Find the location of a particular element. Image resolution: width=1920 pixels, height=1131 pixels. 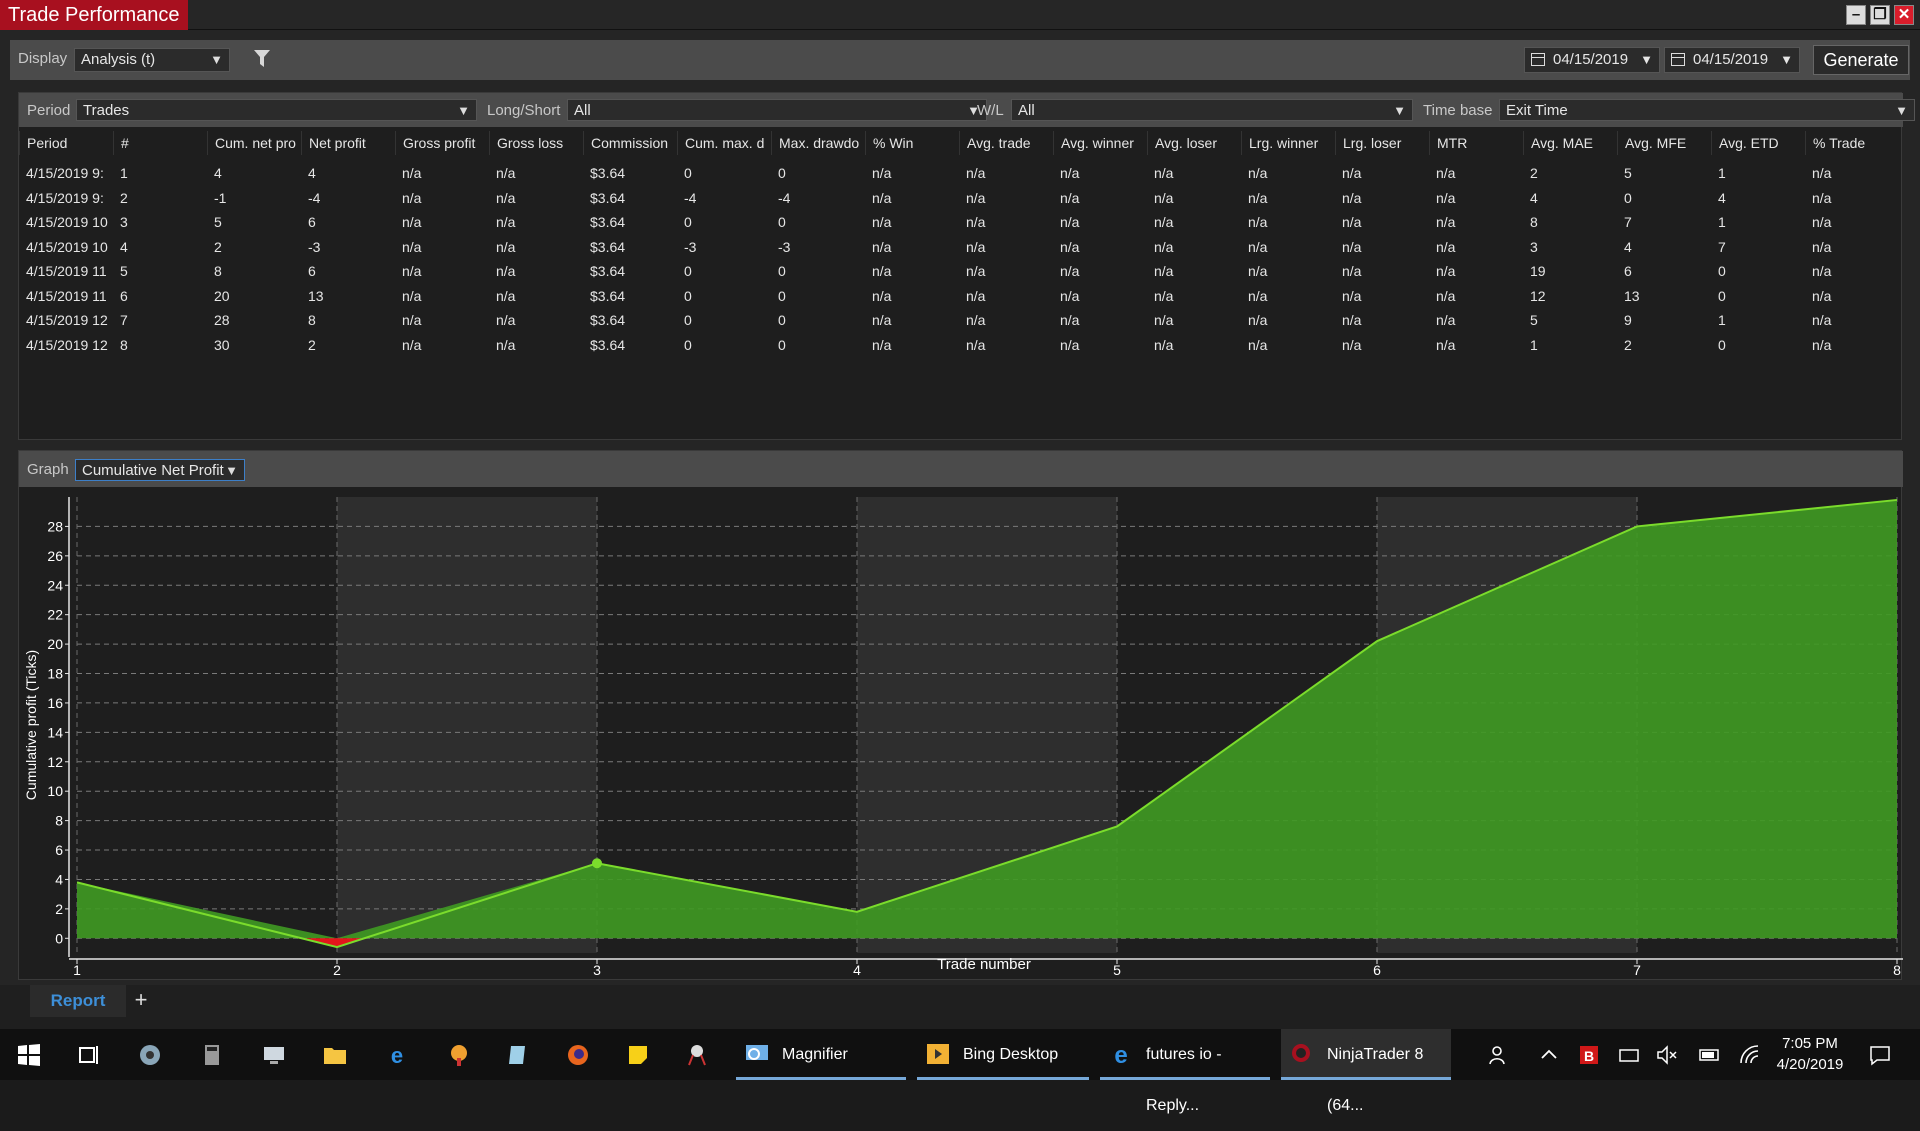

task-label-magnifier: Magnifier is located at coordinates (815, 1054).